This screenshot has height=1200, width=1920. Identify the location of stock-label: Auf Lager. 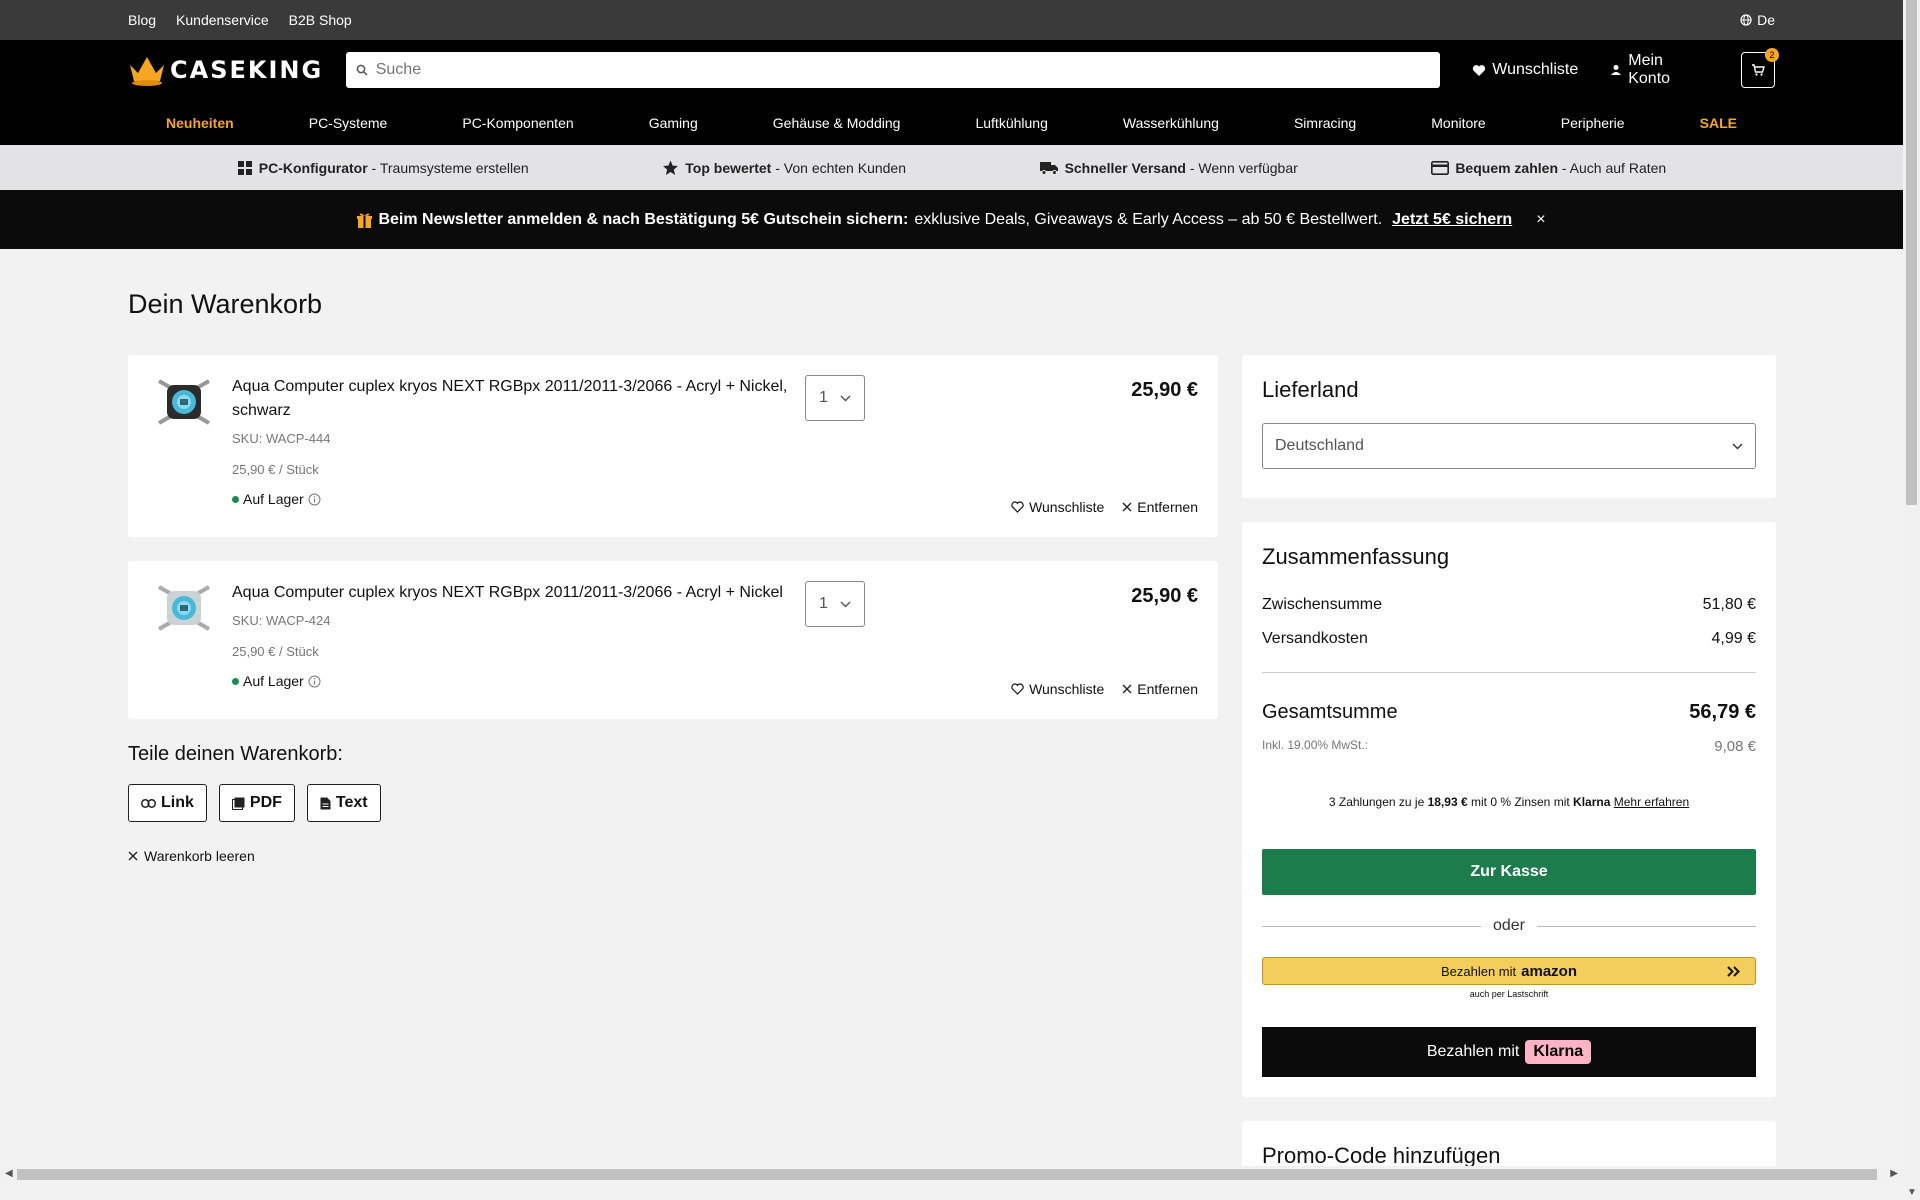
(273, 499).